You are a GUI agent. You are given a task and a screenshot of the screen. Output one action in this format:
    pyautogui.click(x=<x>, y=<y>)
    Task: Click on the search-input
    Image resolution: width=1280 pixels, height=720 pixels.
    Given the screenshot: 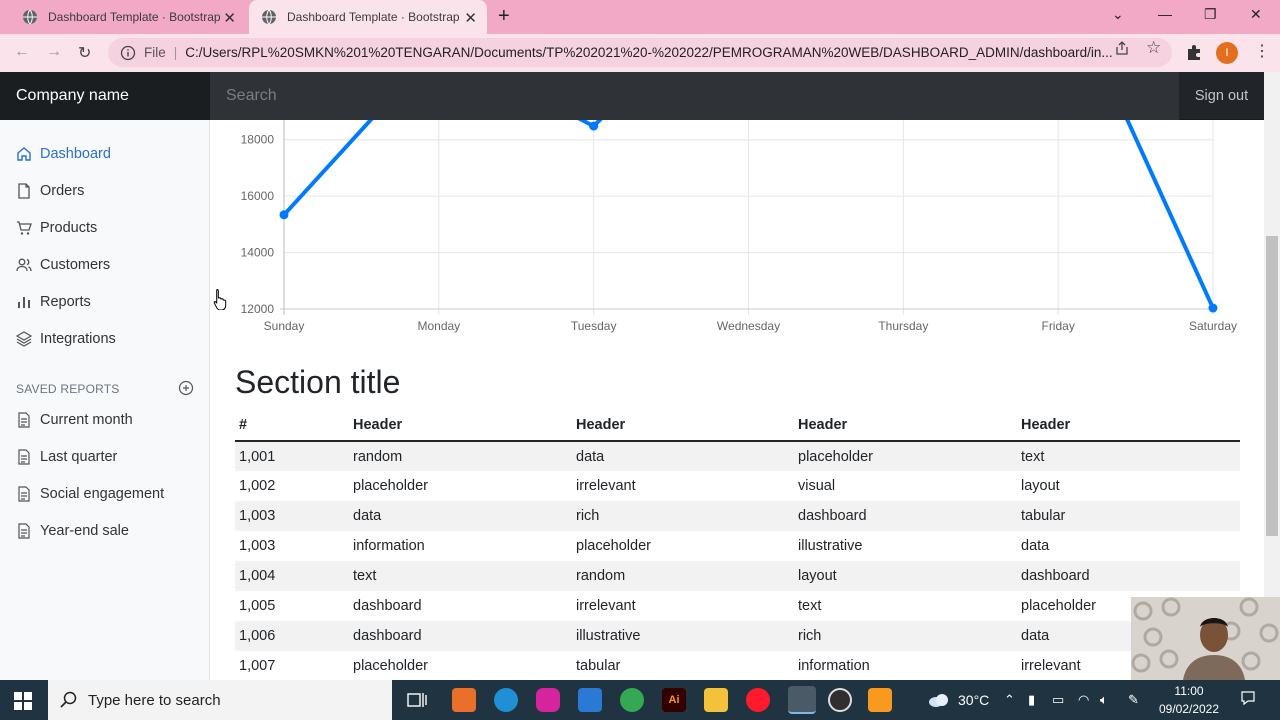 What is the action you would take?
    pyautogui.click(x=694, y=96)
    